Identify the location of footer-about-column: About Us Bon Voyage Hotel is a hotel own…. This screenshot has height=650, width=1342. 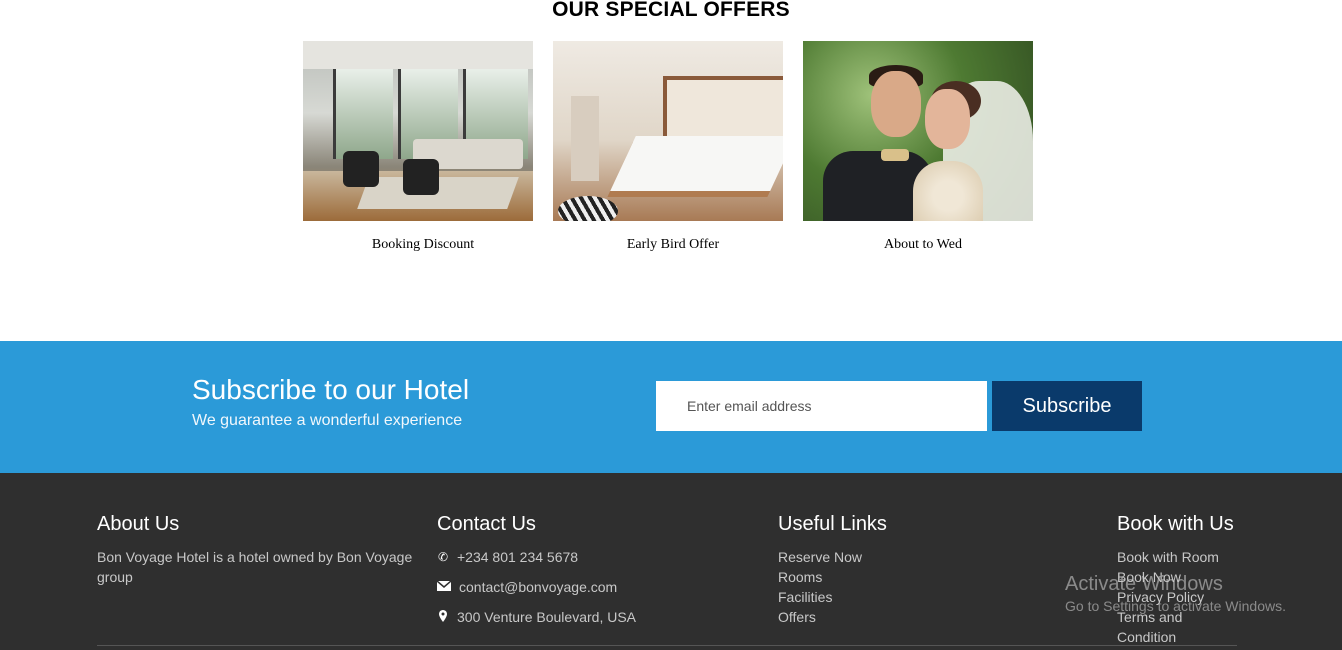
(262, 550).